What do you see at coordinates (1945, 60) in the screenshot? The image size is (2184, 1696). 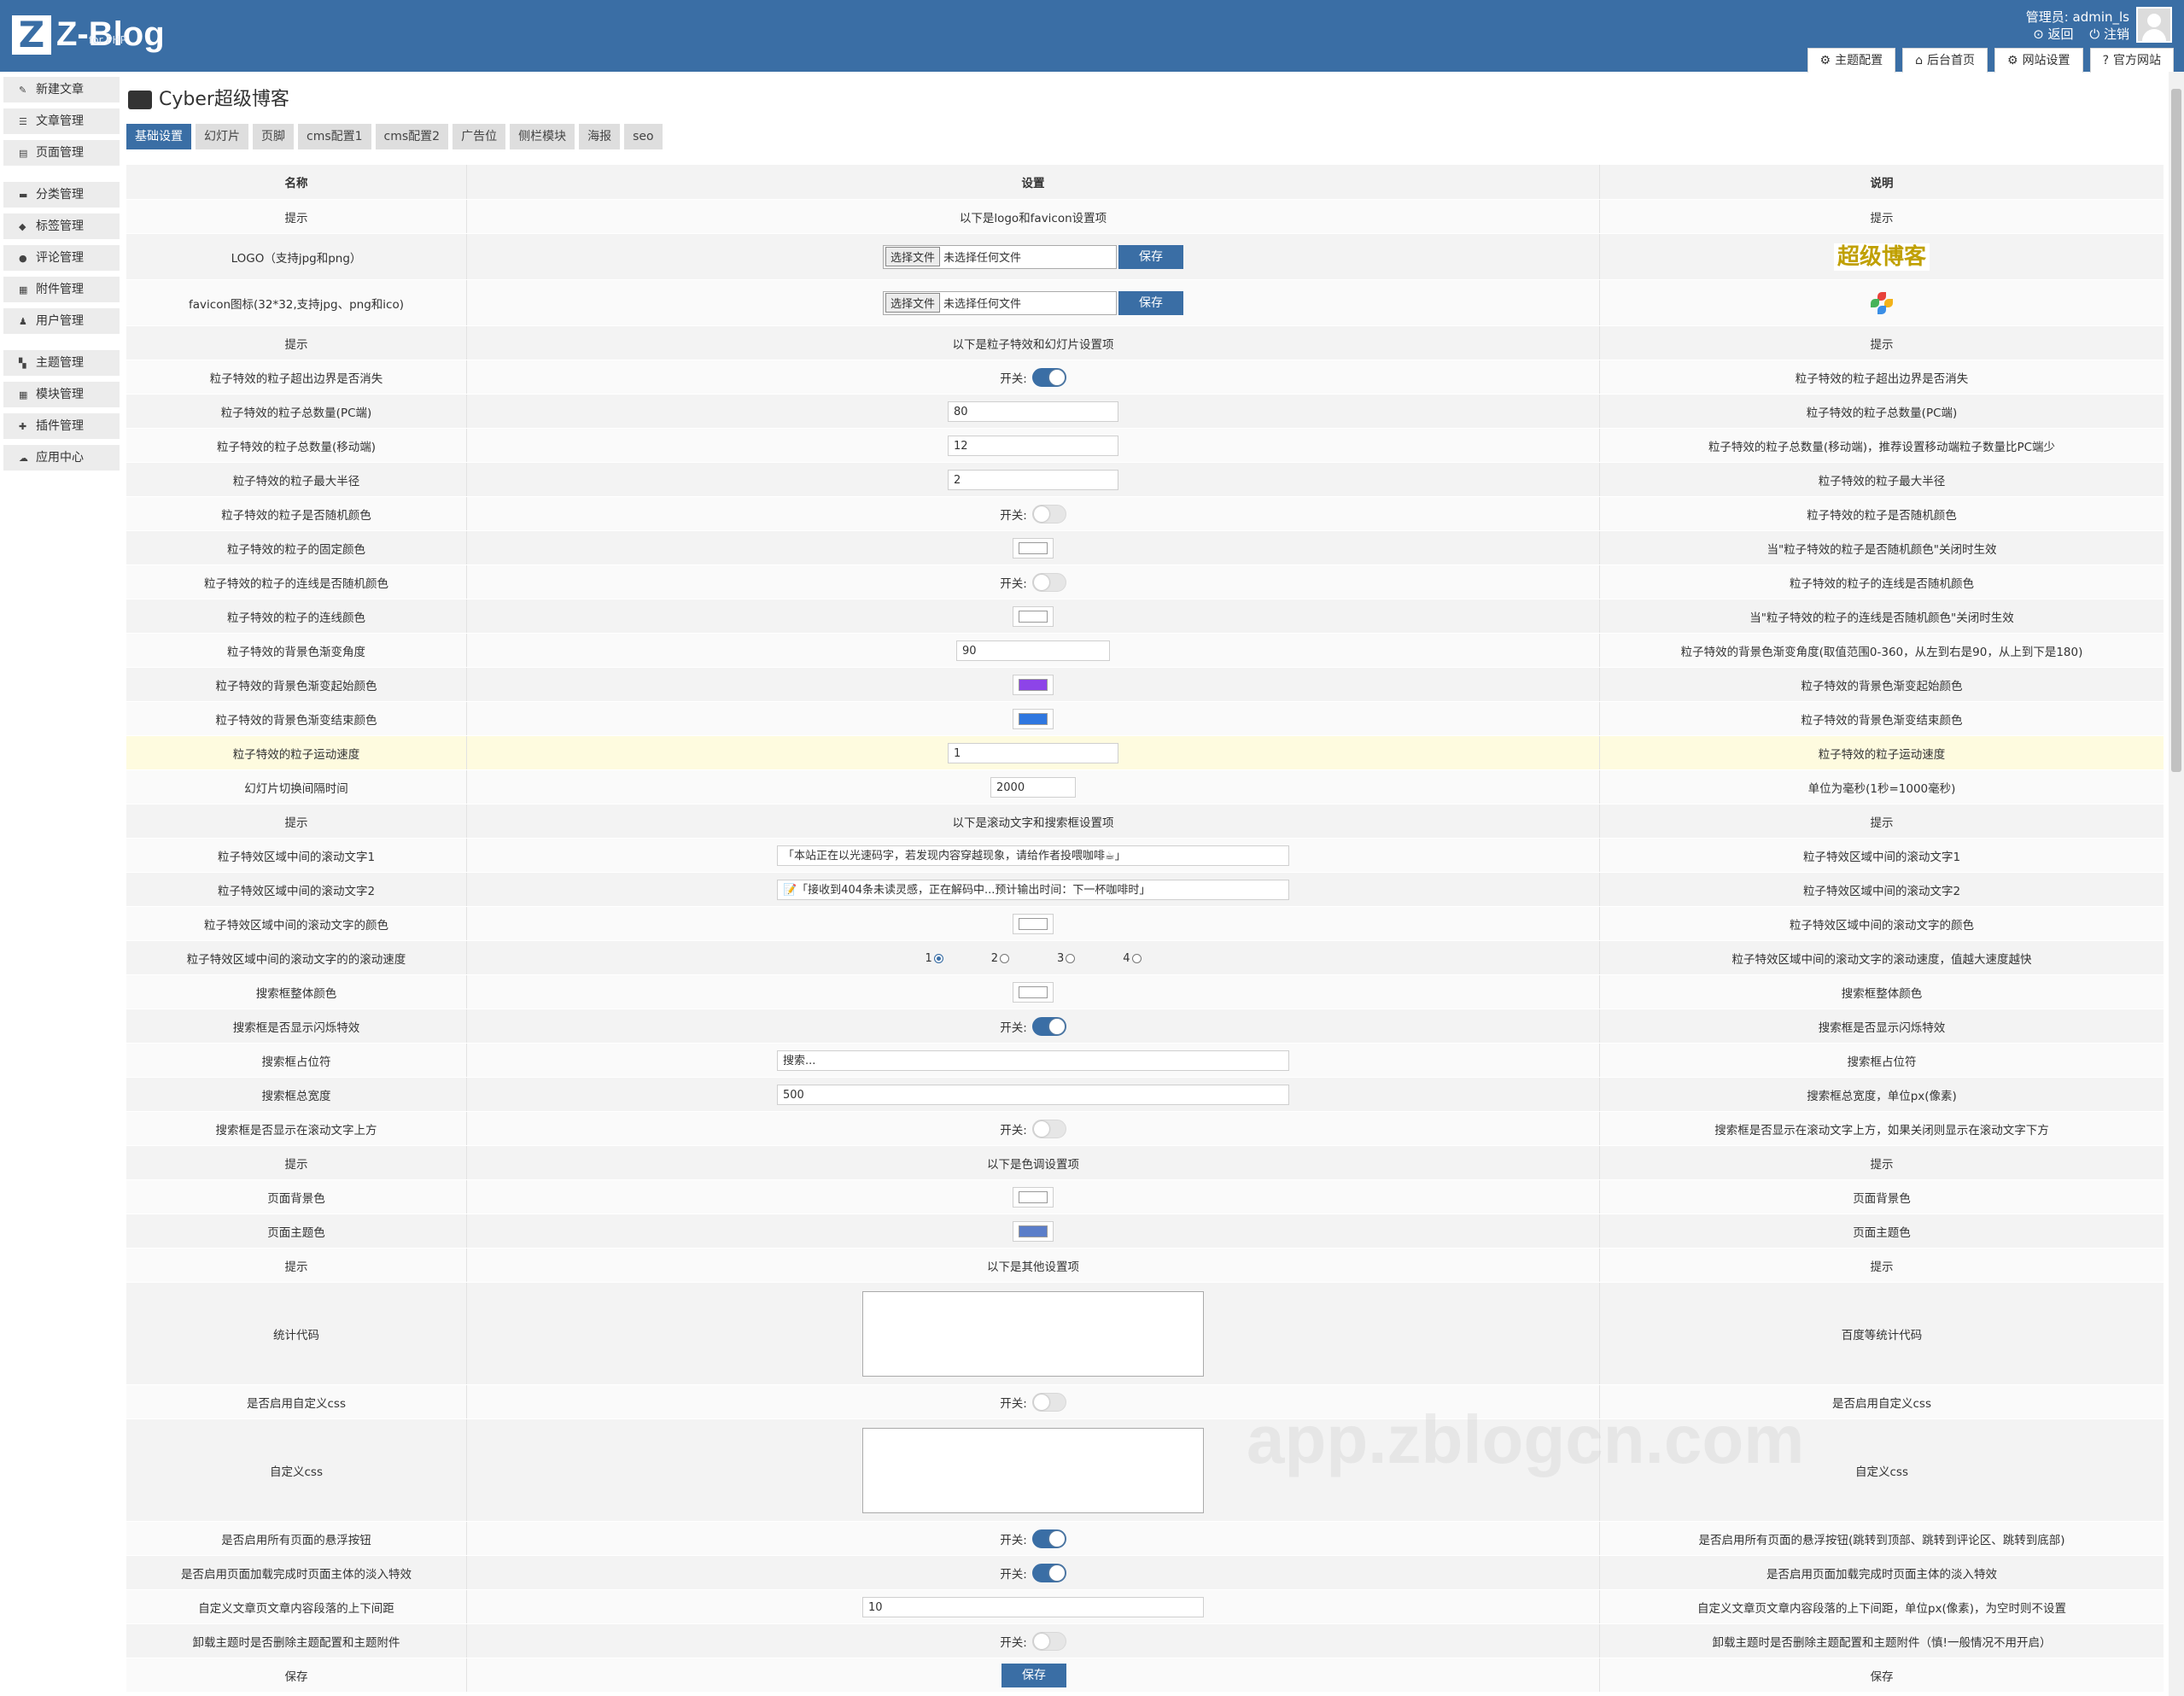 I see `topnav-1: ⌂ 后台首页` at bounding box center [1945, 60].